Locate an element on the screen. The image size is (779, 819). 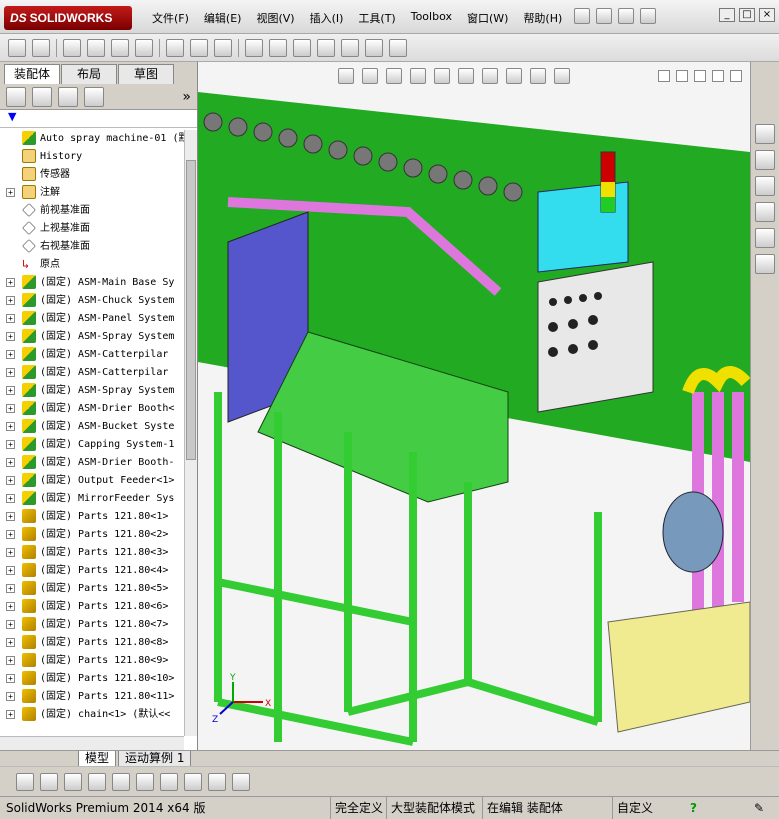
clearance-verification-icon is located at coordinates (374, 47).